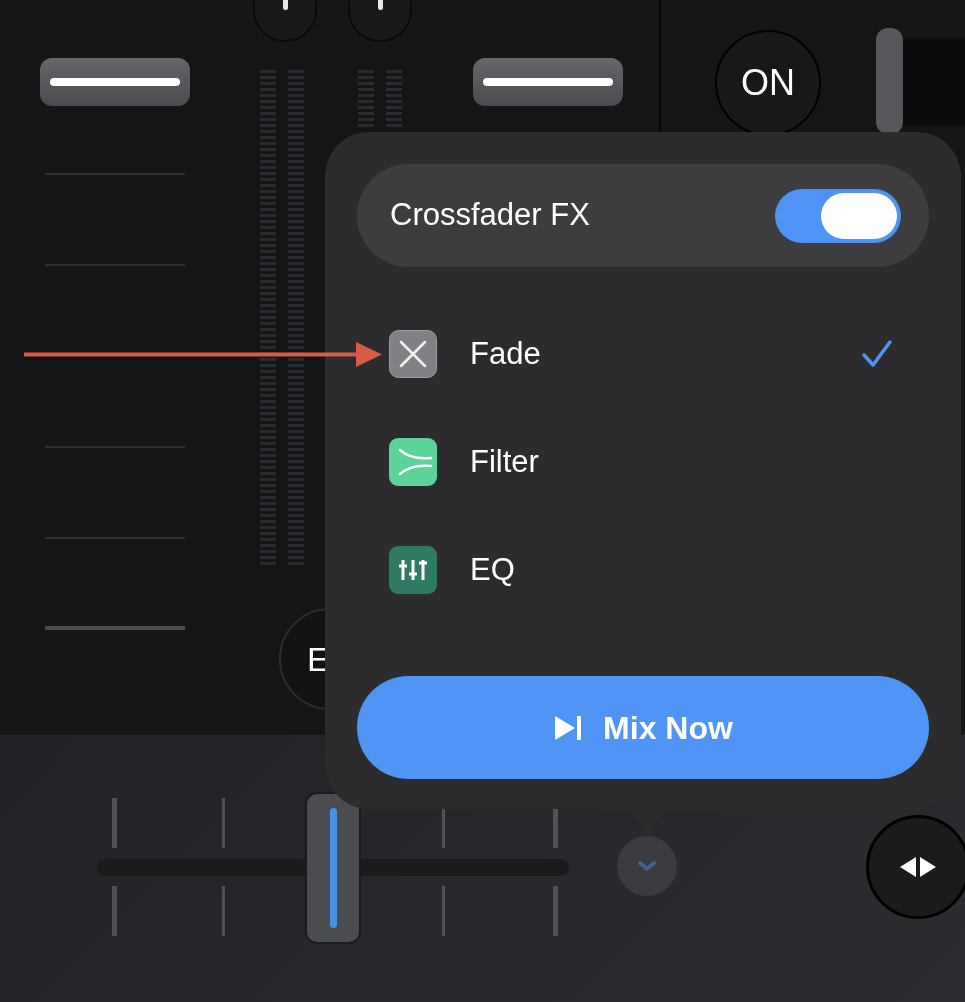 This screenshot has height=1002, width=965. I want to click on toggle-label: Crossfader FX, so click(490, 215).